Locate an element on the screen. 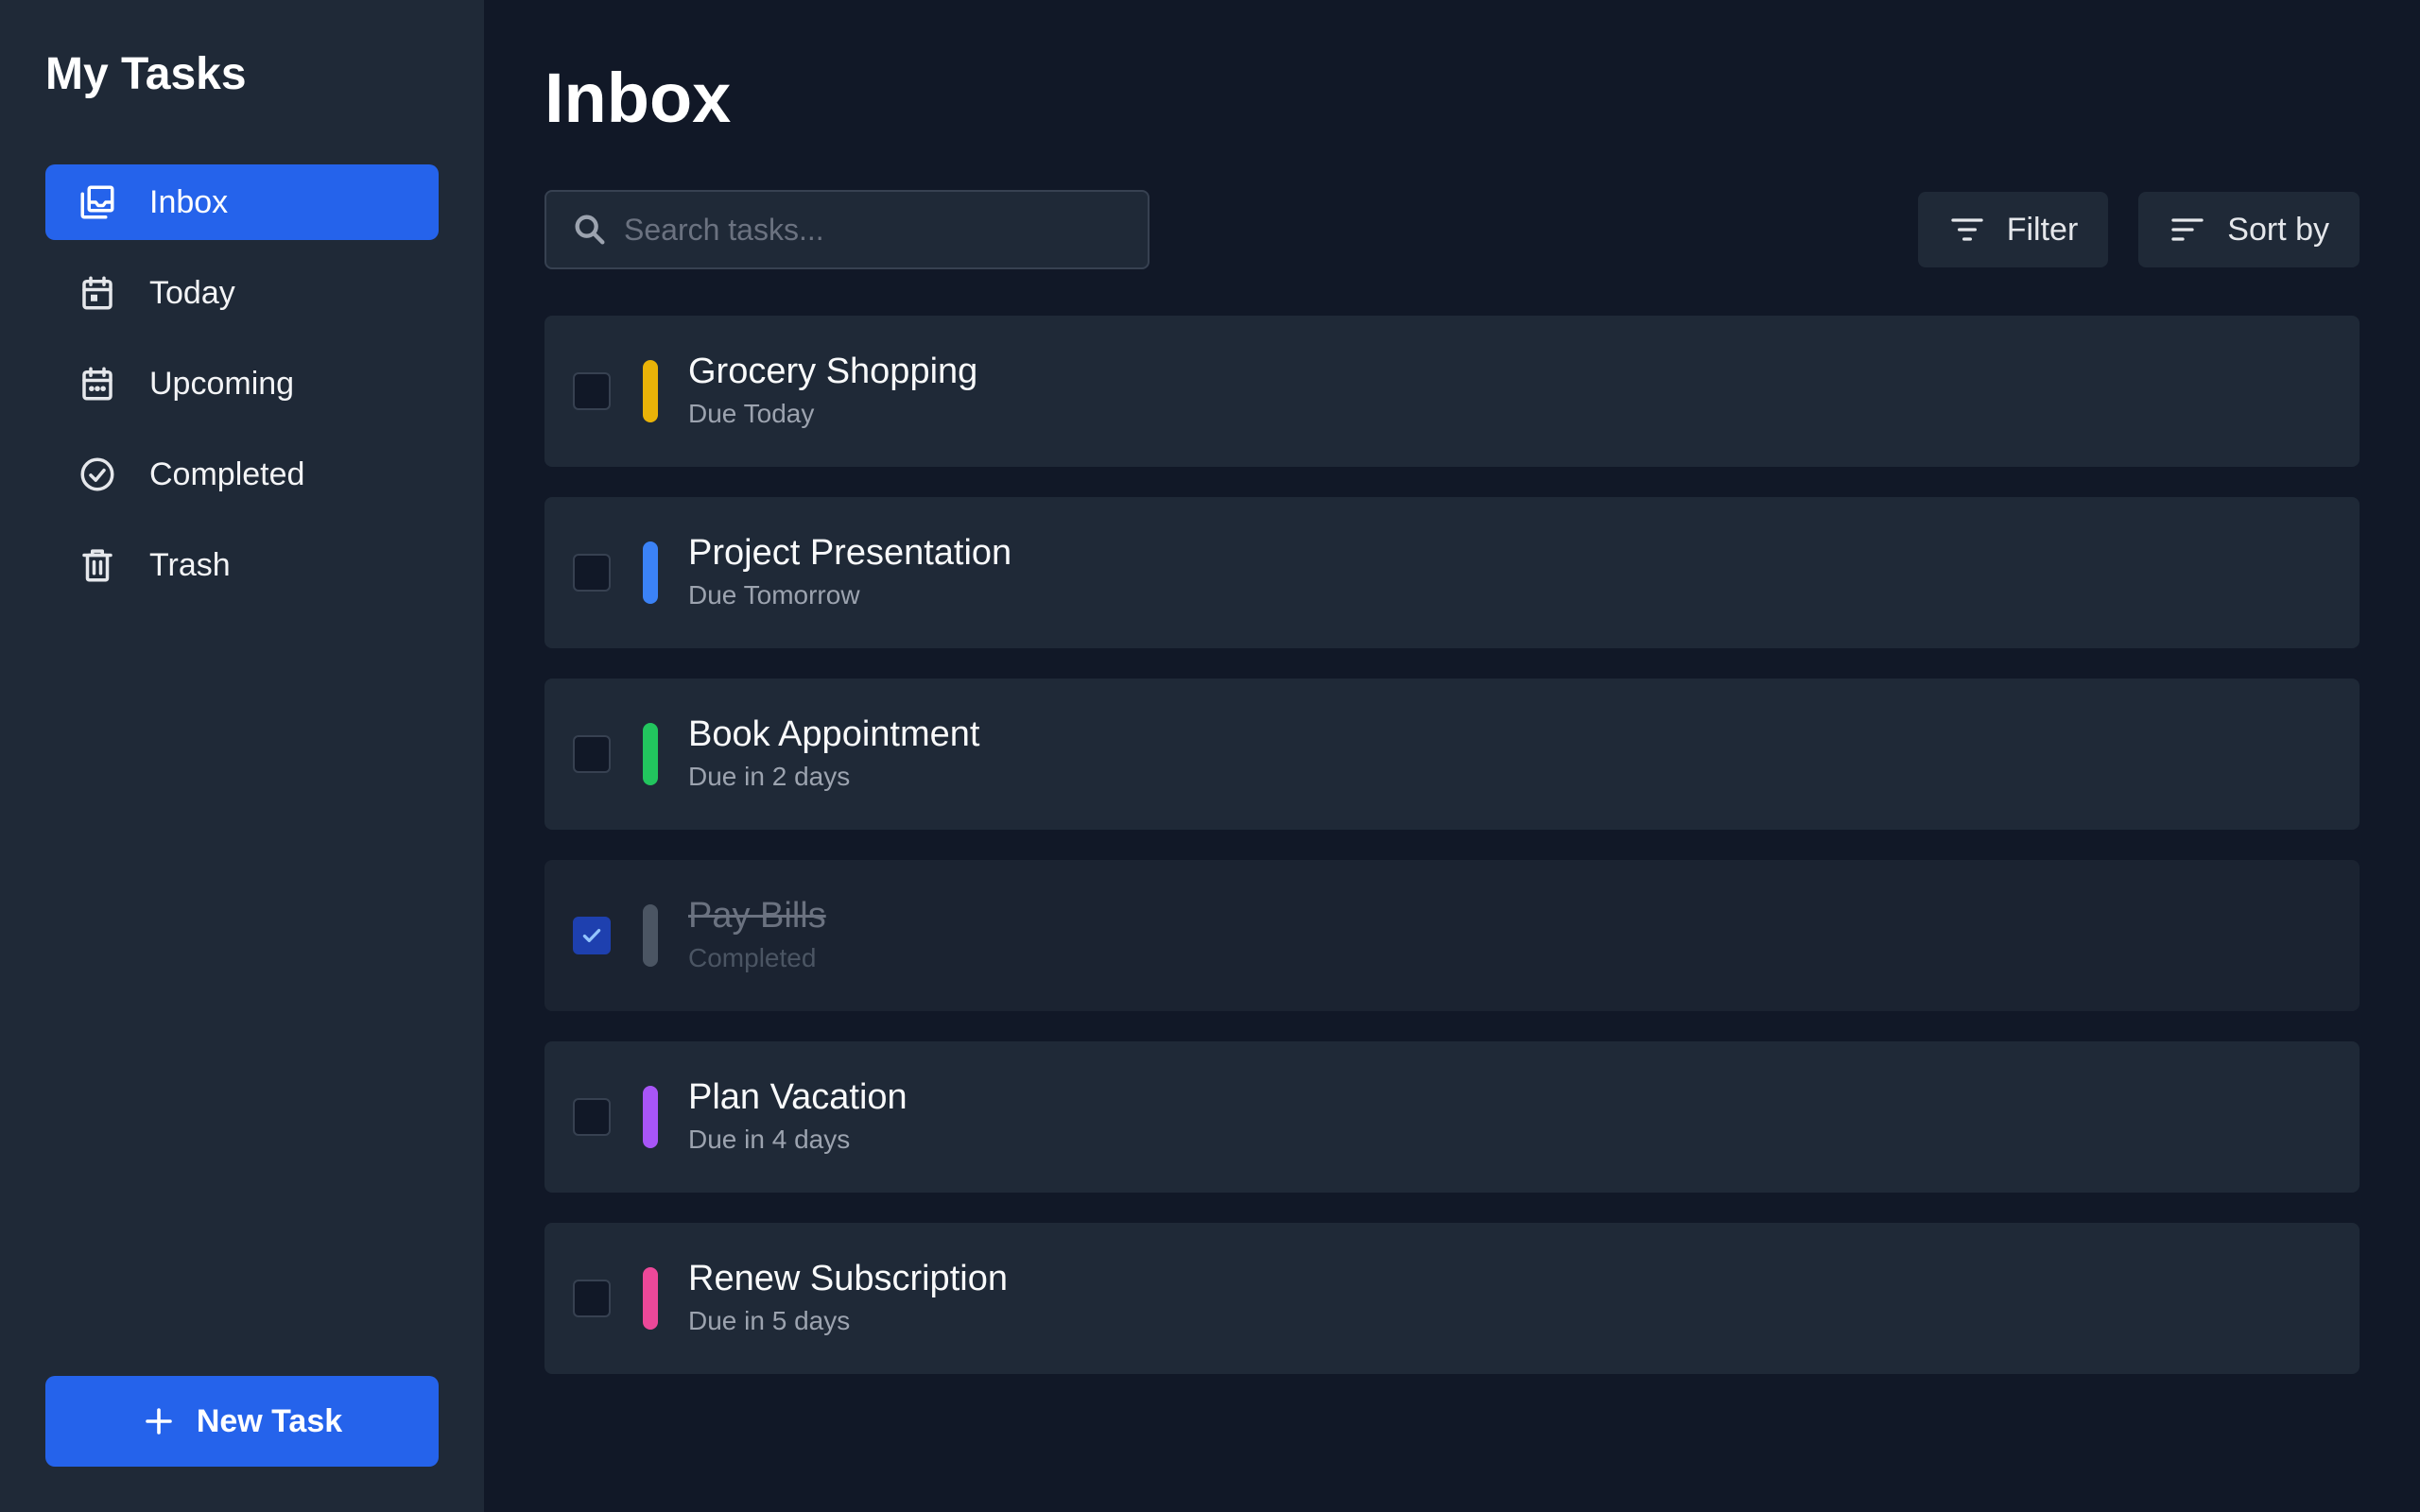  calendar-upcoming-icon is located at coordinates (97, 384).